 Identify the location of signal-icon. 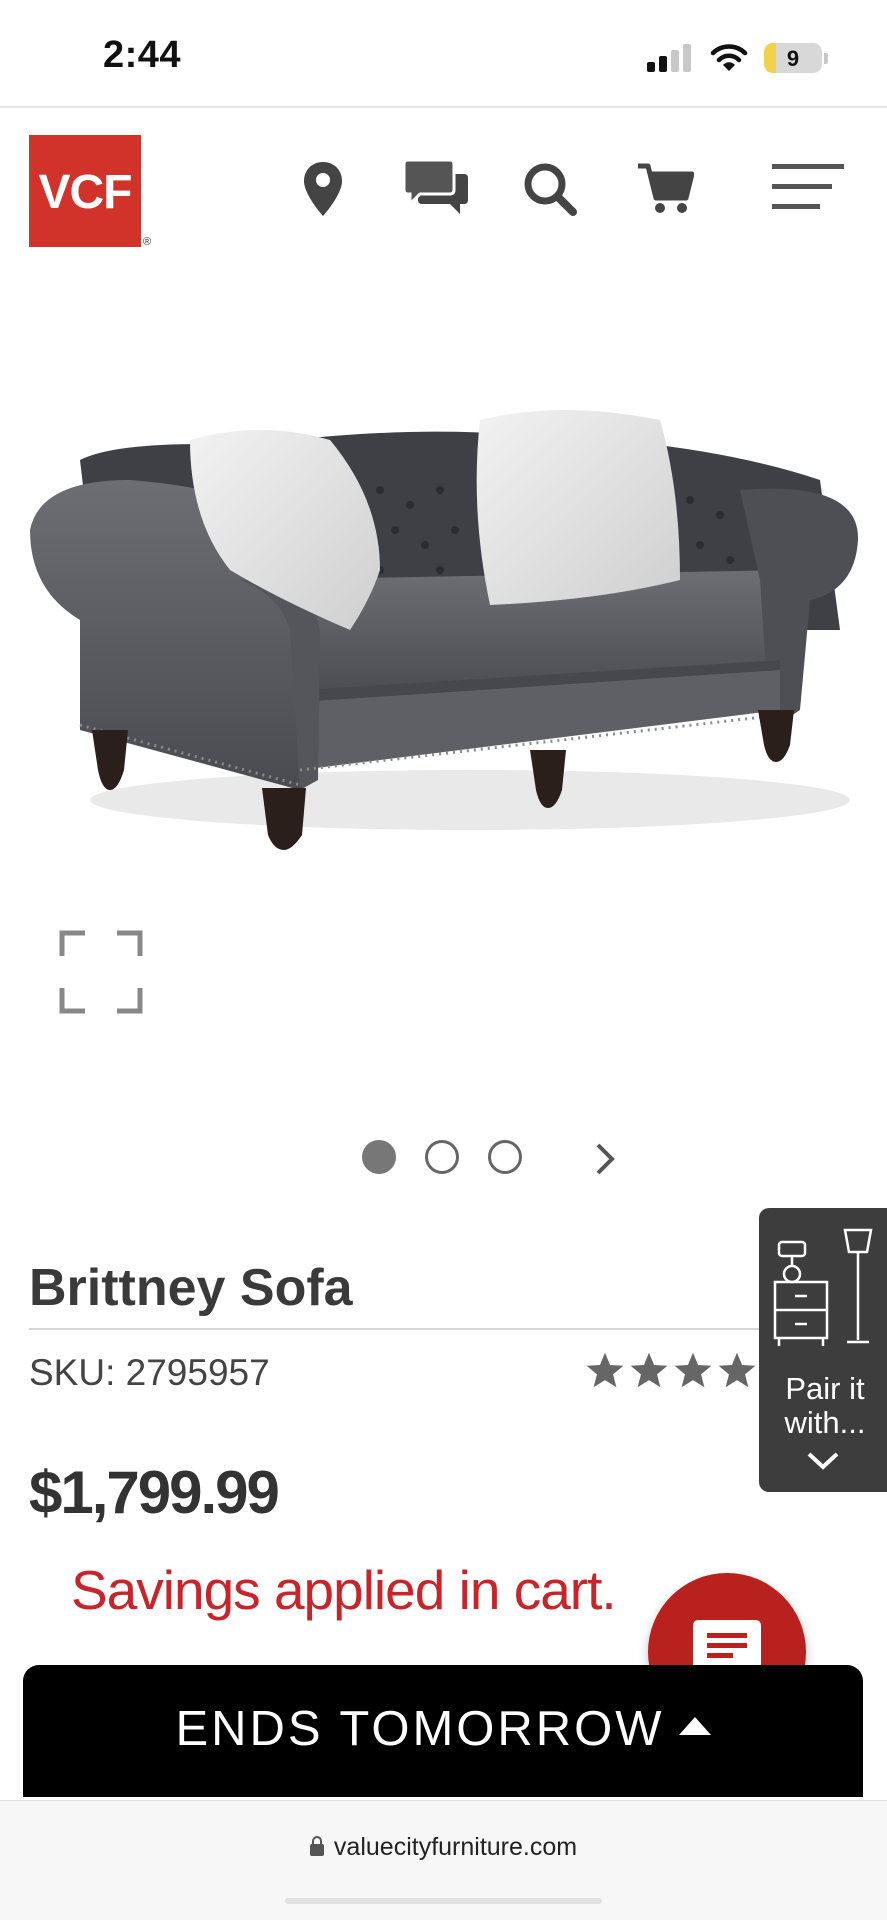
(670, 58).